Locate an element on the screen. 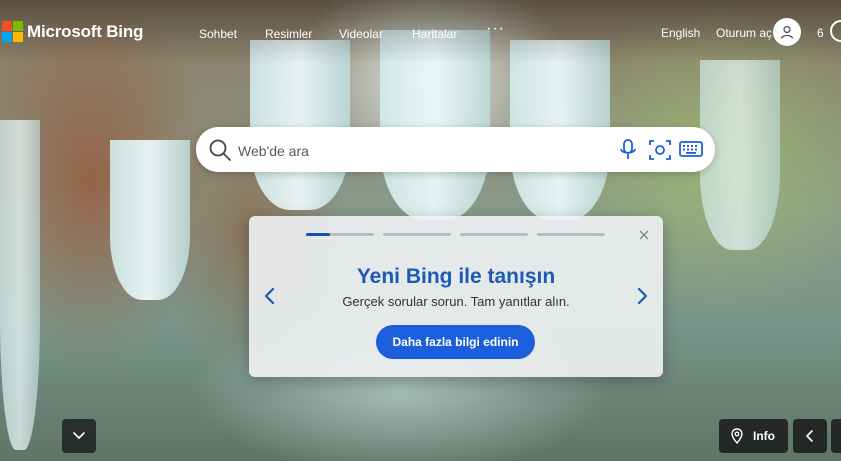 This screenshot has width=841, height=461. close-icon is located at coordinates (644, 235).